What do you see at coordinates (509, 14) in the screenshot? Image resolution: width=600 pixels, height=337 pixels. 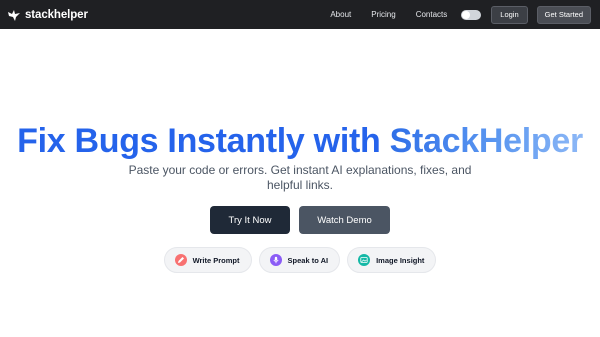 I see `login-button: Login` at bounding box center [509, 14].